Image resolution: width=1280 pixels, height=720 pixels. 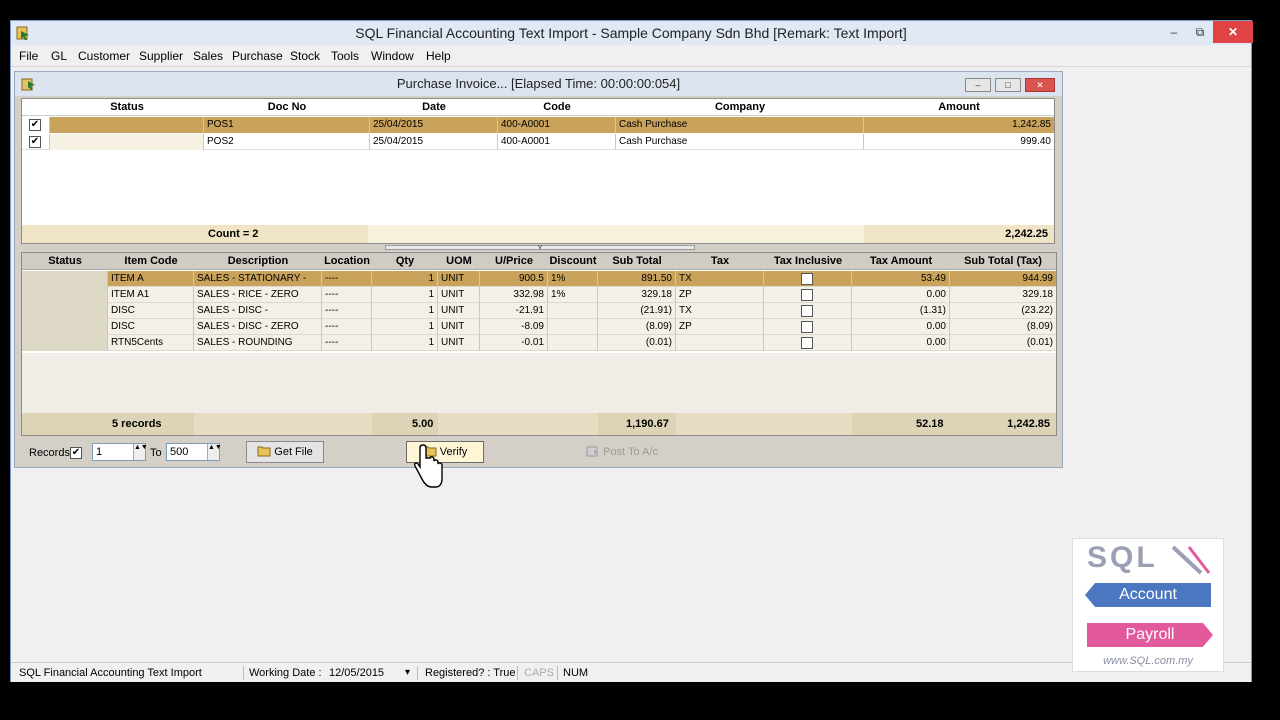 What do you see at coordinates (740, 142) in the screenshot?
I see `company-cell: Cash Purchase` at bounding box center [740, 142].